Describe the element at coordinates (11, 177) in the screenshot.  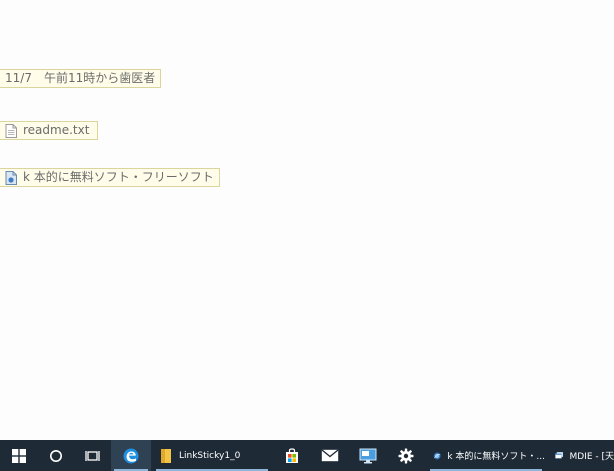
I see `web-document-icon` at that location.